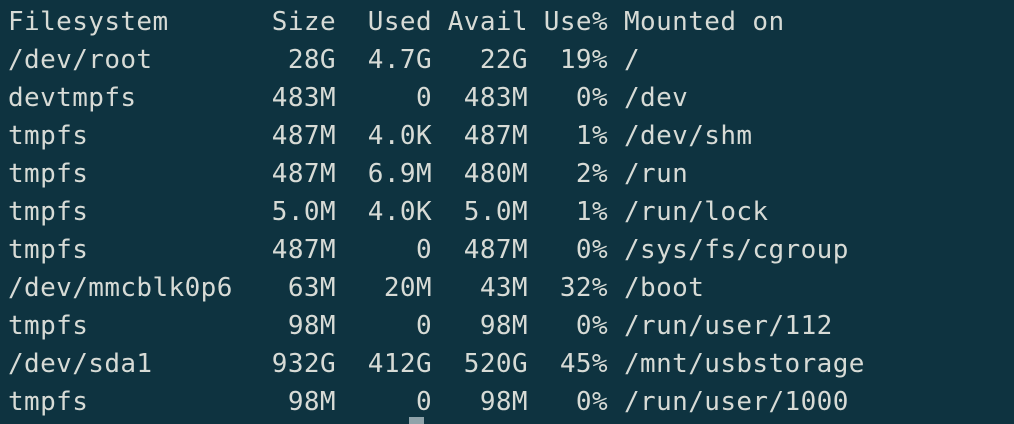  What do you see at coordinates (495, 174) in the screenshot?
I see `cell-avail: 480M` at bounding box center [495, 174].